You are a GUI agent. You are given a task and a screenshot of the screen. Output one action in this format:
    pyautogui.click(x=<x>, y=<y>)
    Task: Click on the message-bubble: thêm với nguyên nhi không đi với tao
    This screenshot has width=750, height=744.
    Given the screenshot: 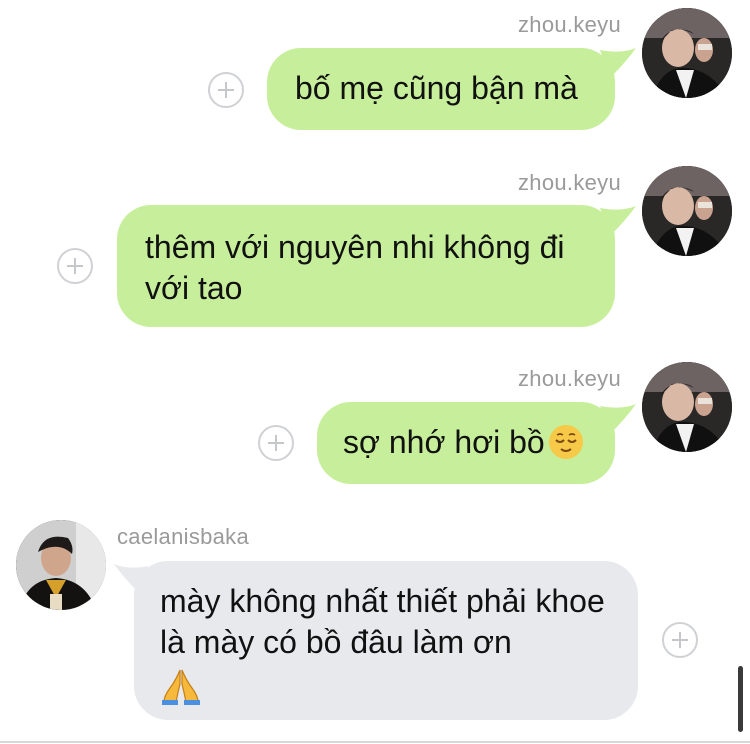 What is the action you would take?
    pyautogui.click(x=366, y=266)
    